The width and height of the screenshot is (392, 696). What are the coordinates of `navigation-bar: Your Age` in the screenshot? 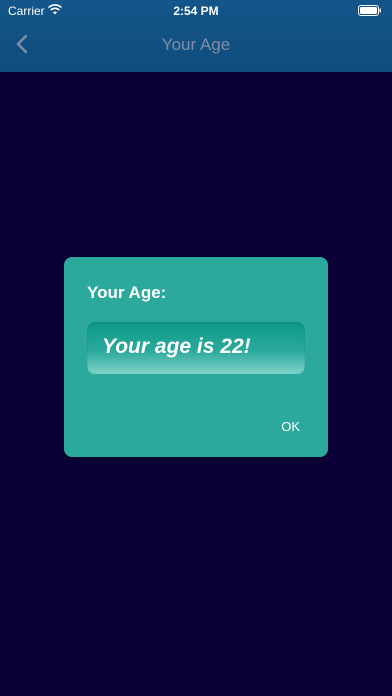 It's located at (196, 47).